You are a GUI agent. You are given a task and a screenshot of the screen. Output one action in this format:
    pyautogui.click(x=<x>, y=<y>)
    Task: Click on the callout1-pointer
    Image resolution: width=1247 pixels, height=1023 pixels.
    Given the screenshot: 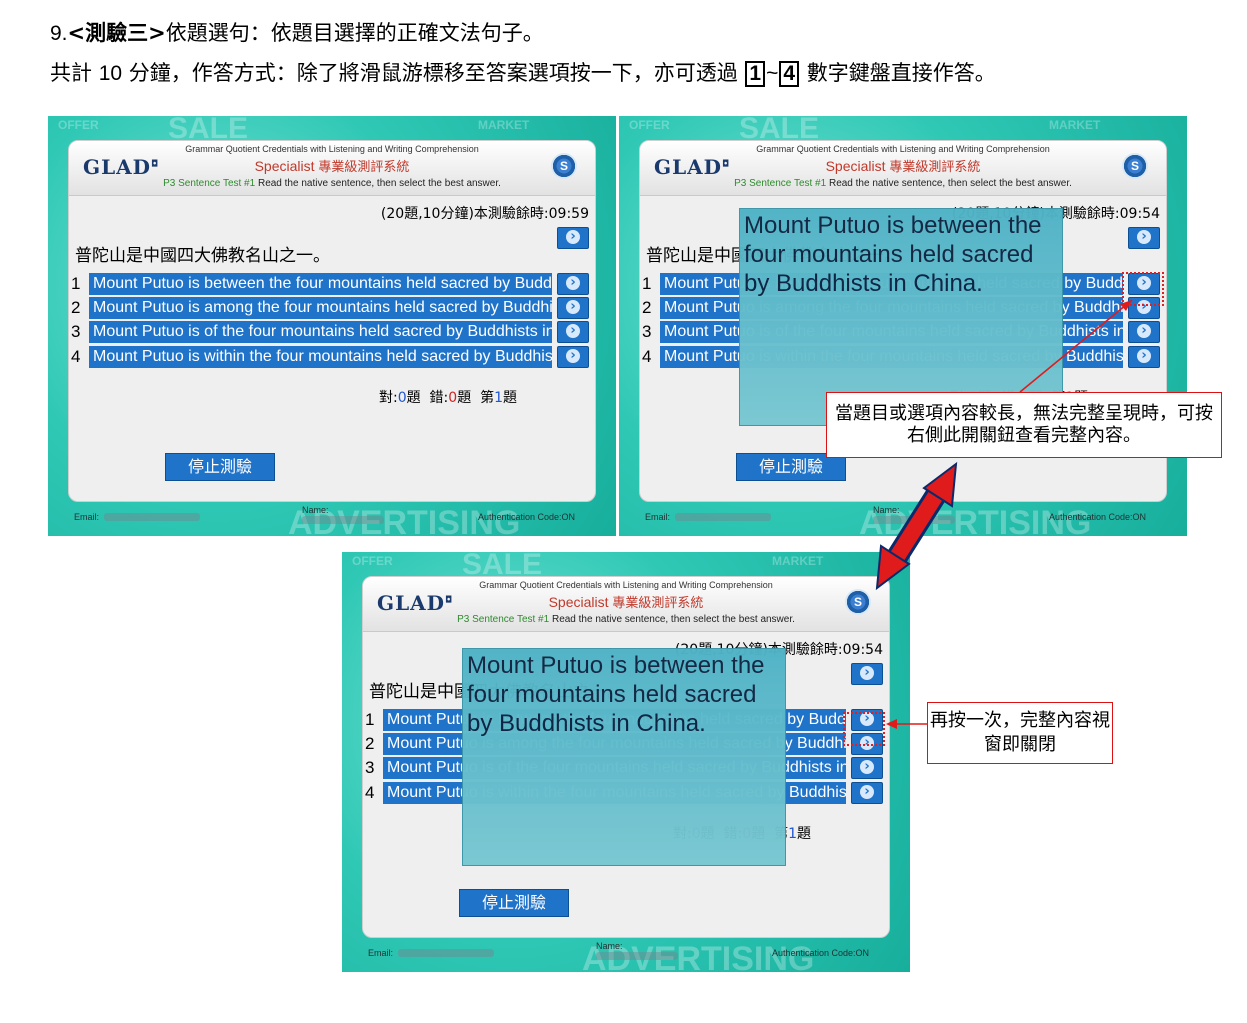 What is the action you would take?
    pyautogui.click(x=1076, y=346)
    